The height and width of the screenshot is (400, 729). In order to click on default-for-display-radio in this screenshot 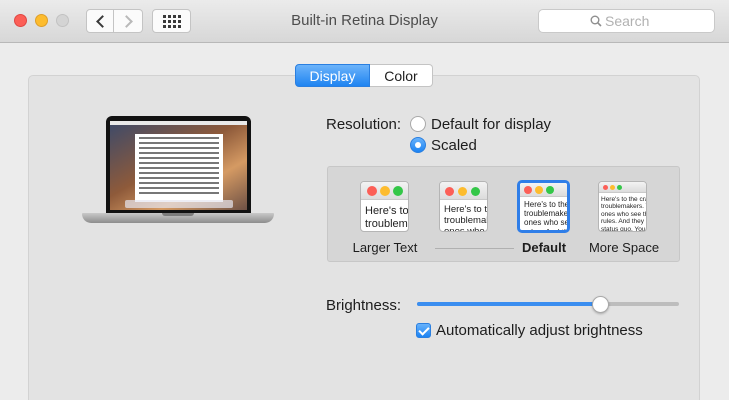, I will do `click(418, 124)`.